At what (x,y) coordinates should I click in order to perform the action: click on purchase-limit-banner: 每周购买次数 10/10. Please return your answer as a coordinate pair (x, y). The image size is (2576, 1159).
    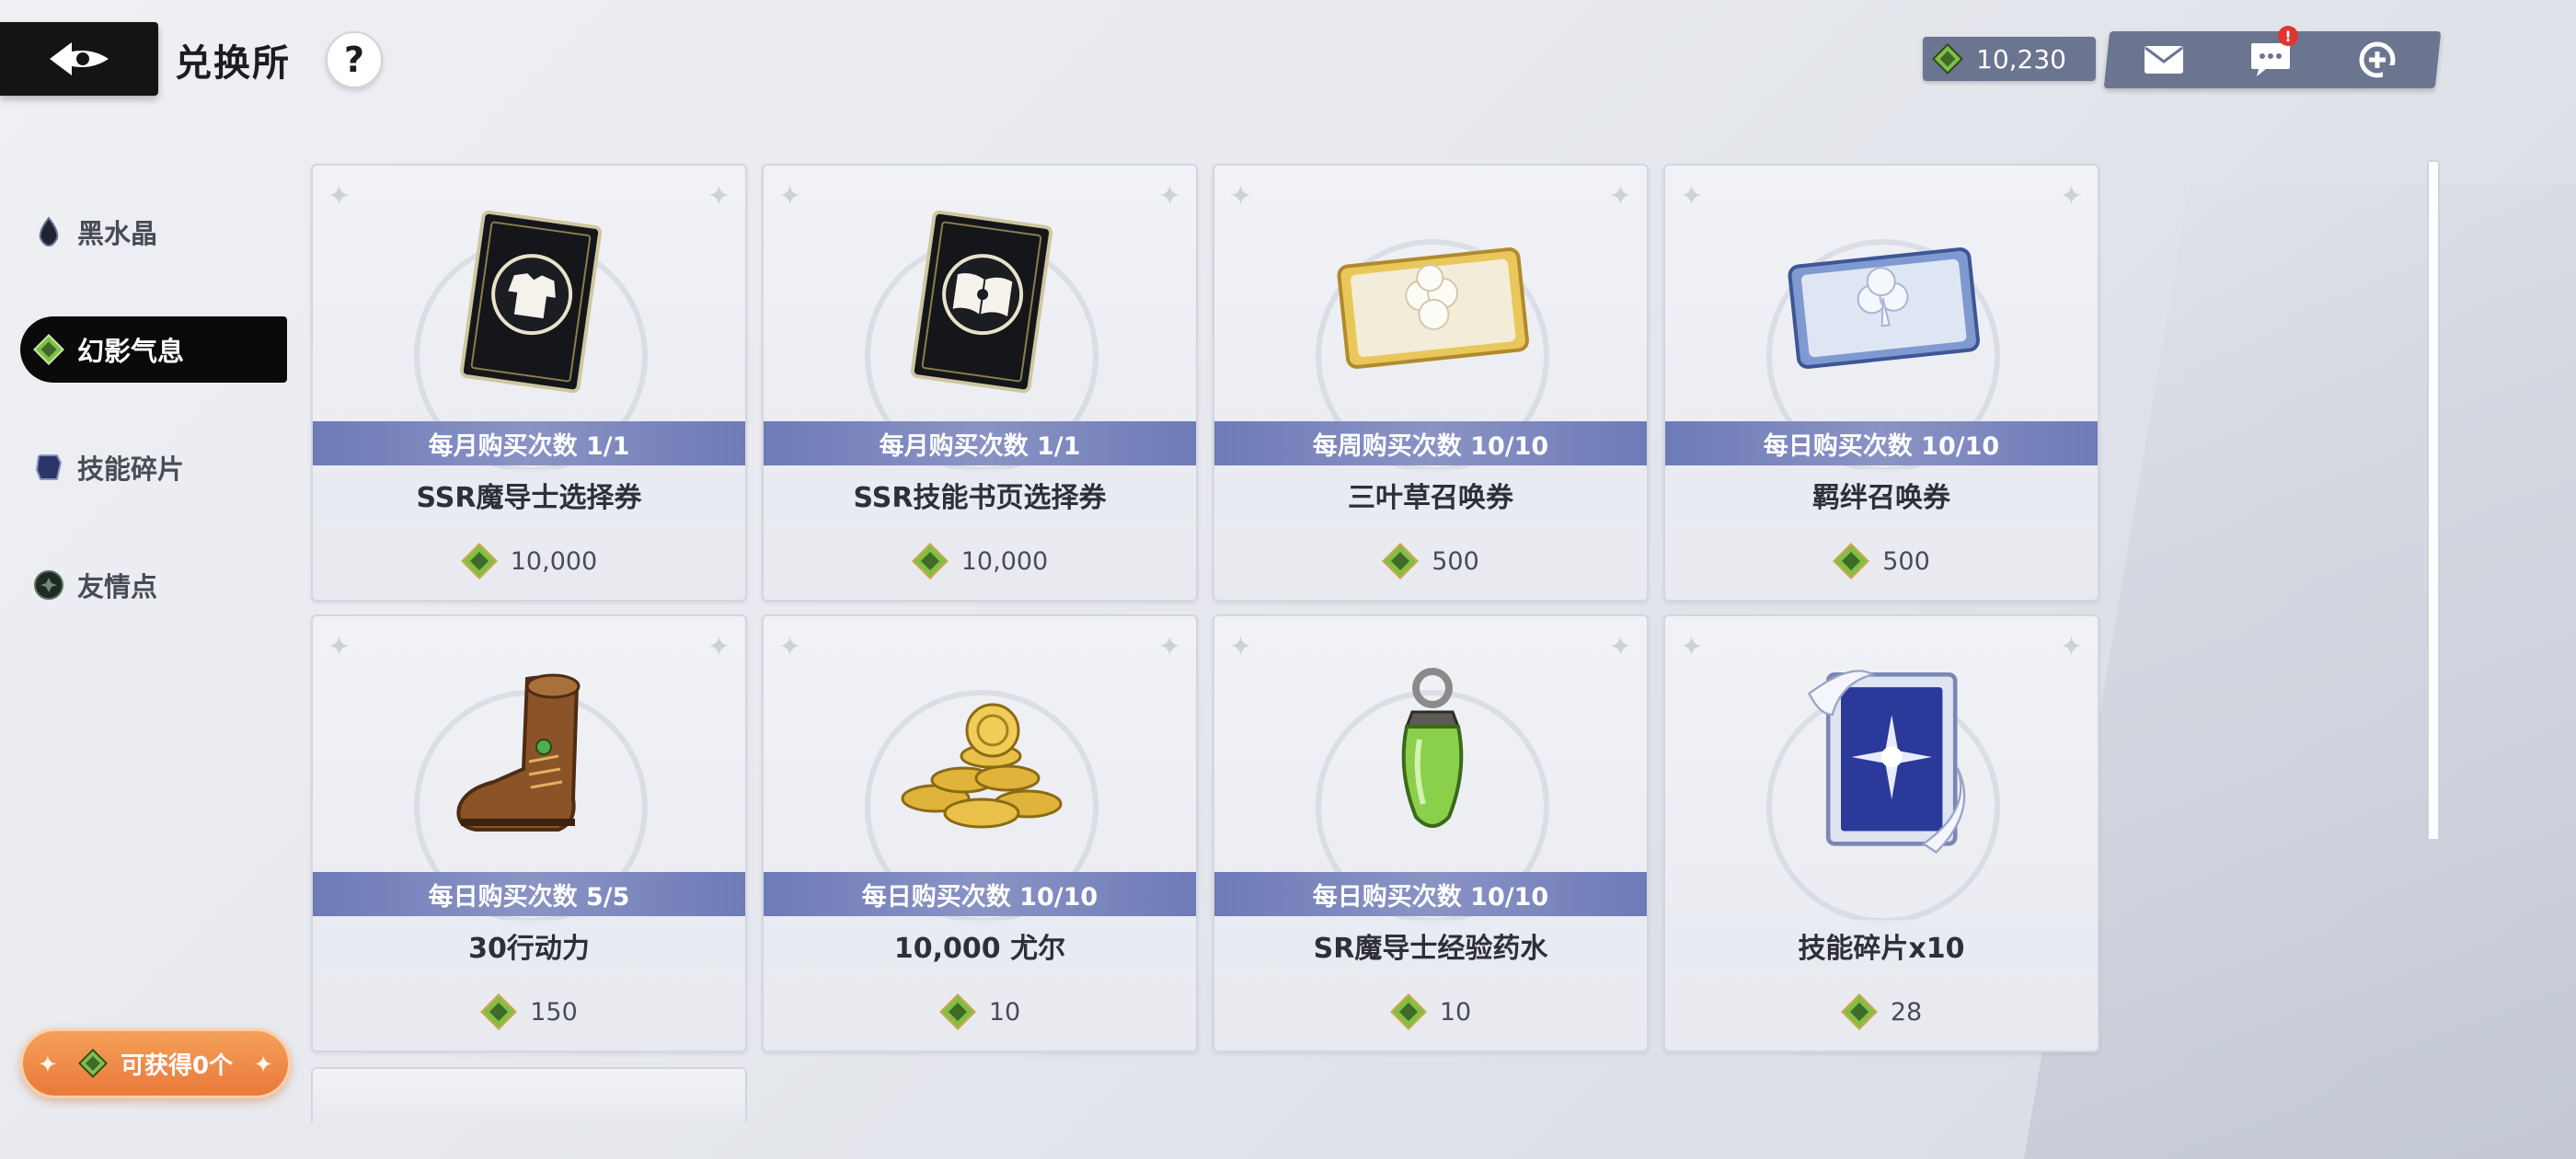
    Looking at the image, I should click on (1430, 443).